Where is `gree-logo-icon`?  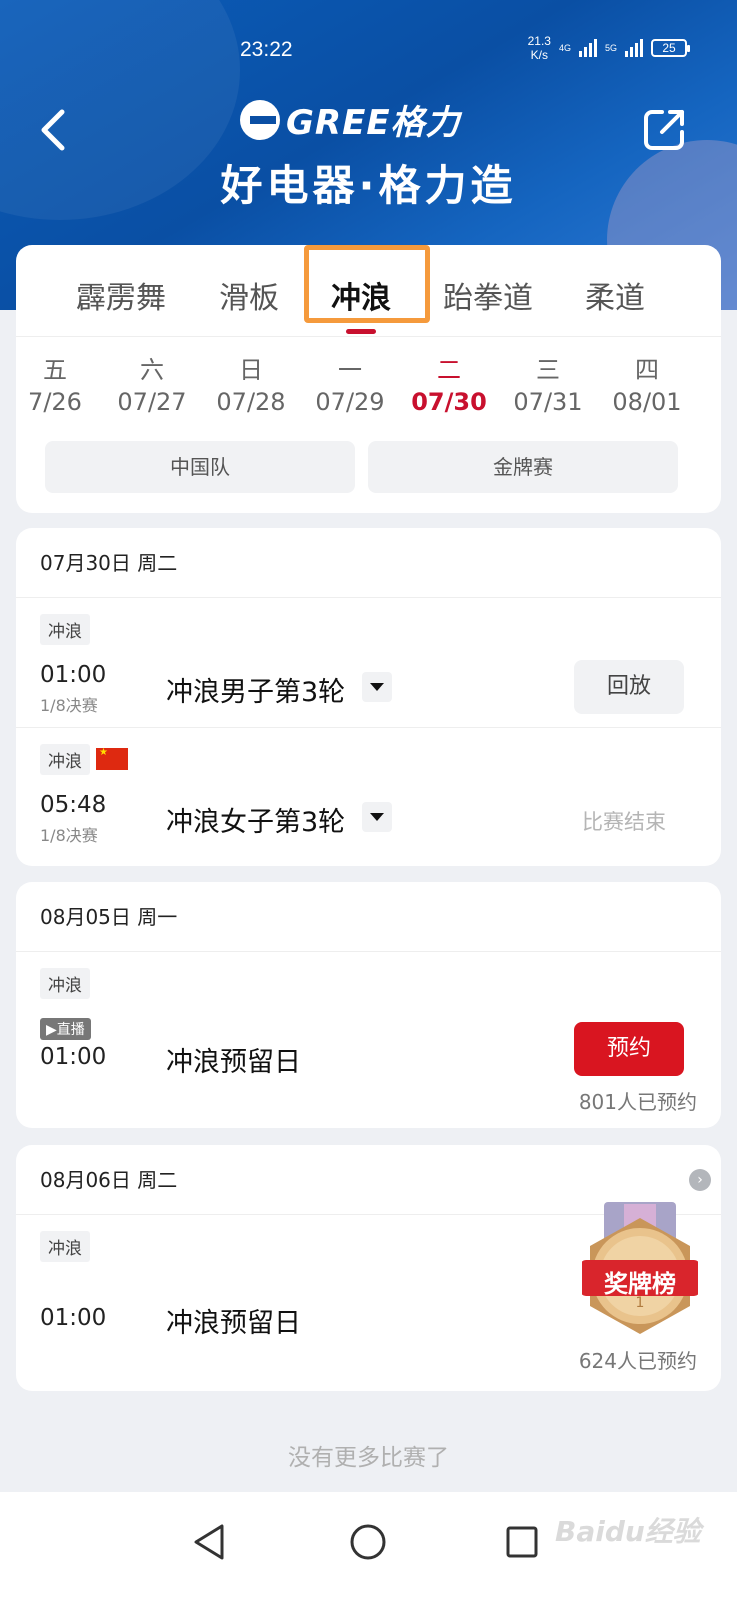
gree-logo-icon is located at coordinates (260, 119).